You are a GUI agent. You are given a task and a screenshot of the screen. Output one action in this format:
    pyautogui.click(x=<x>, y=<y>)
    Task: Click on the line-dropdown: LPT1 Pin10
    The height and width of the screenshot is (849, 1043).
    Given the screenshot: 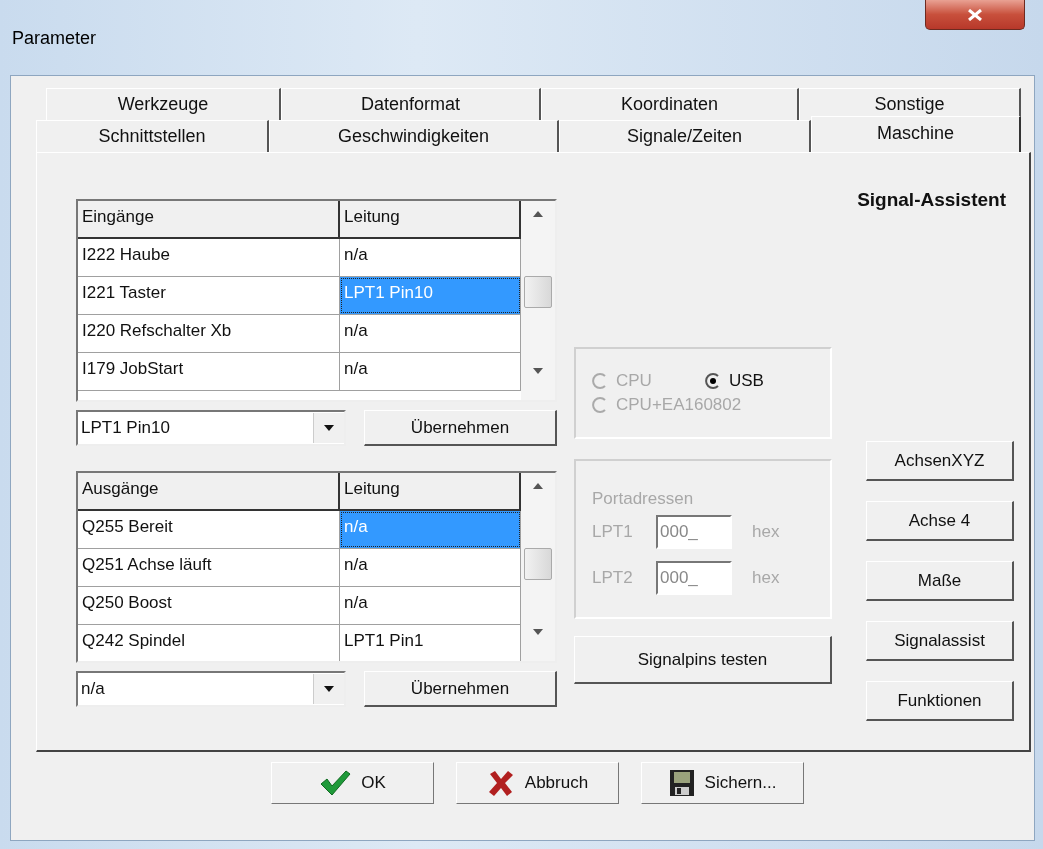 What is the action you would take?
    pyautogui.click(x=211, y=428)
    